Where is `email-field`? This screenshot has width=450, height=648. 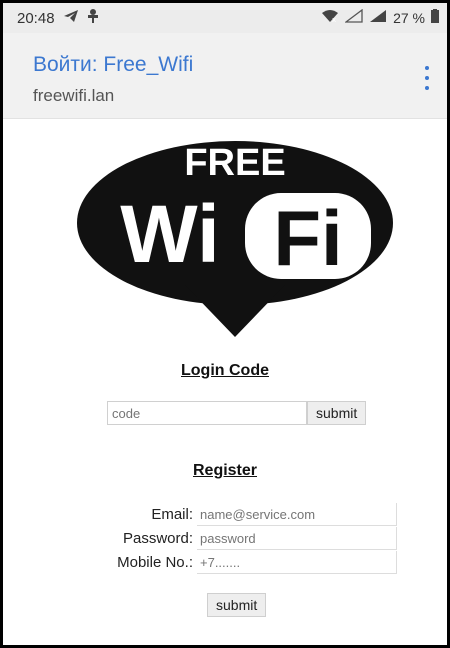 email-field is located at coordinates (297, 514).